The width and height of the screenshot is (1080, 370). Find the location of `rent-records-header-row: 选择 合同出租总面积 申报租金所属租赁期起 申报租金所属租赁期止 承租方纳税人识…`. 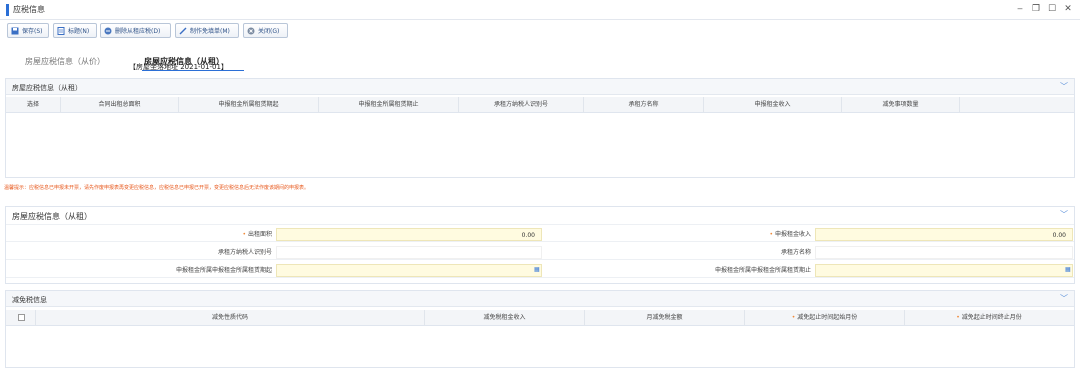

rent-records-header-row: 选择 合同出租总面积 申报租金所属租赁期起 申报租金所属租赁期止 承租方纳税人识… is located at coordinates (540, 105).